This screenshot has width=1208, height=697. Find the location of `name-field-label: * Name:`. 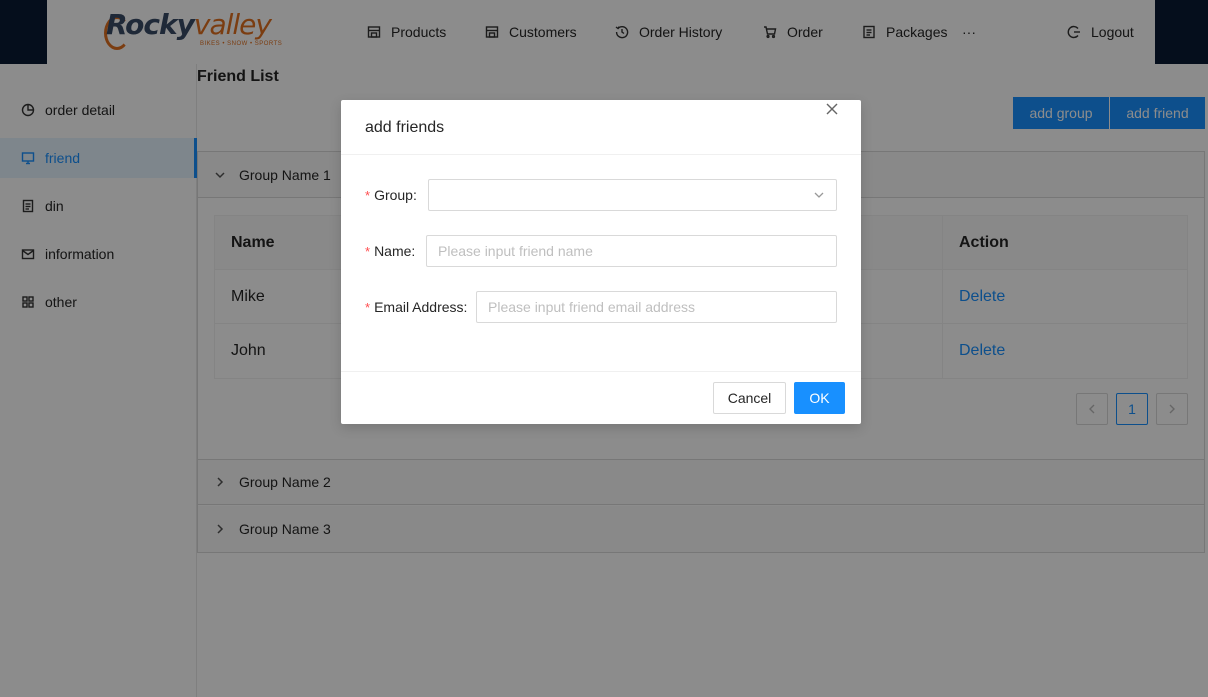

name-field-label: * Name: is located at coordinates (390, 251).